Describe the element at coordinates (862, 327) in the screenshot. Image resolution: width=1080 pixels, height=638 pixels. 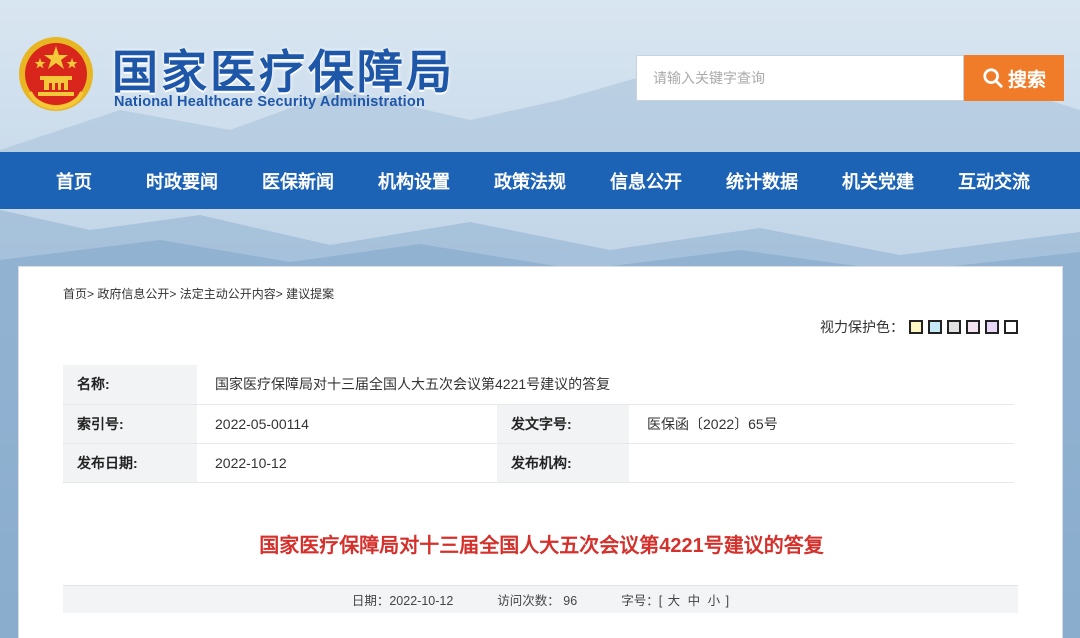
I see `eye-protection-label: 视力保护色：` at that location.